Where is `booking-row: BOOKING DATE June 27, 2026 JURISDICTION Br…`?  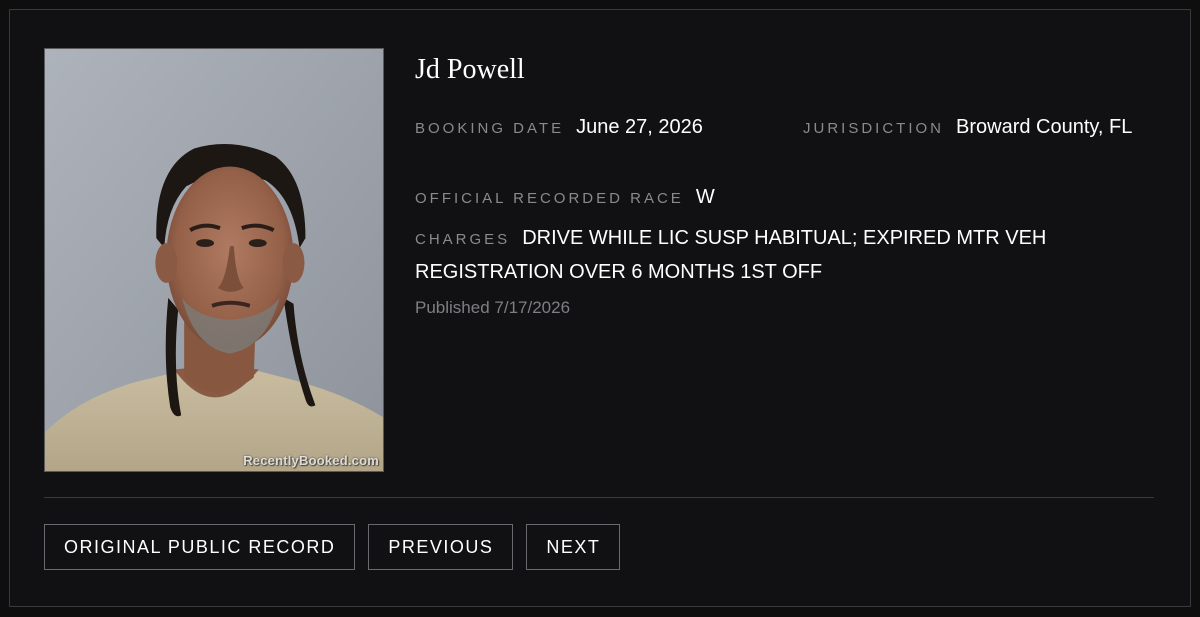
booking-row: BOOKING DATE June 27, 2026 JURISDICTION Br… is located at coordinates (787, 143).